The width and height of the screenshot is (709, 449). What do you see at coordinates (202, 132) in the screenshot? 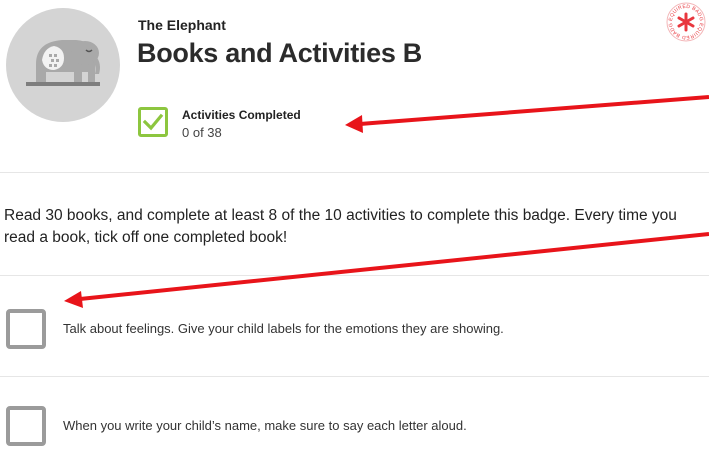
I see `progress-count: 0 of 38` at bounding box center [202, 132].